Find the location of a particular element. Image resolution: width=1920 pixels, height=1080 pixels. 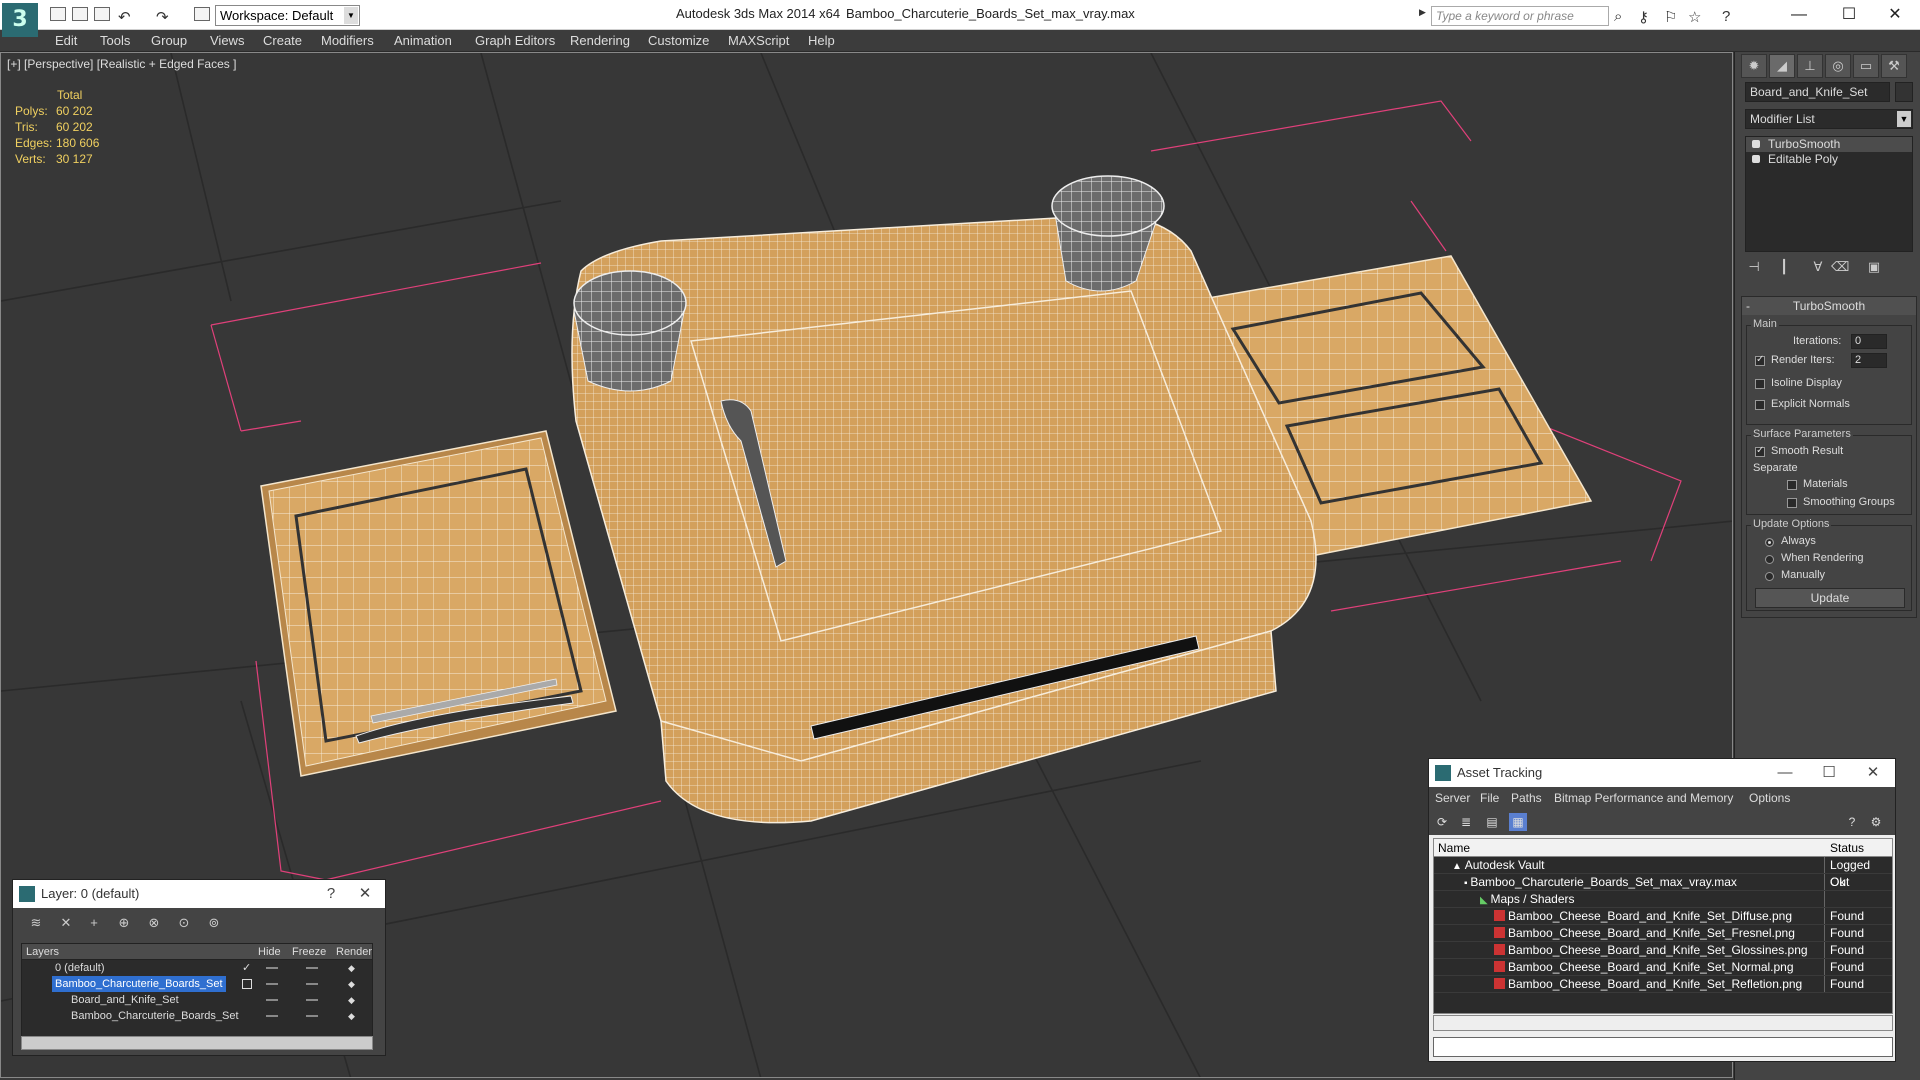

asset-row: ◣ Maps / Shaders is located at coordinates (1663, 899).